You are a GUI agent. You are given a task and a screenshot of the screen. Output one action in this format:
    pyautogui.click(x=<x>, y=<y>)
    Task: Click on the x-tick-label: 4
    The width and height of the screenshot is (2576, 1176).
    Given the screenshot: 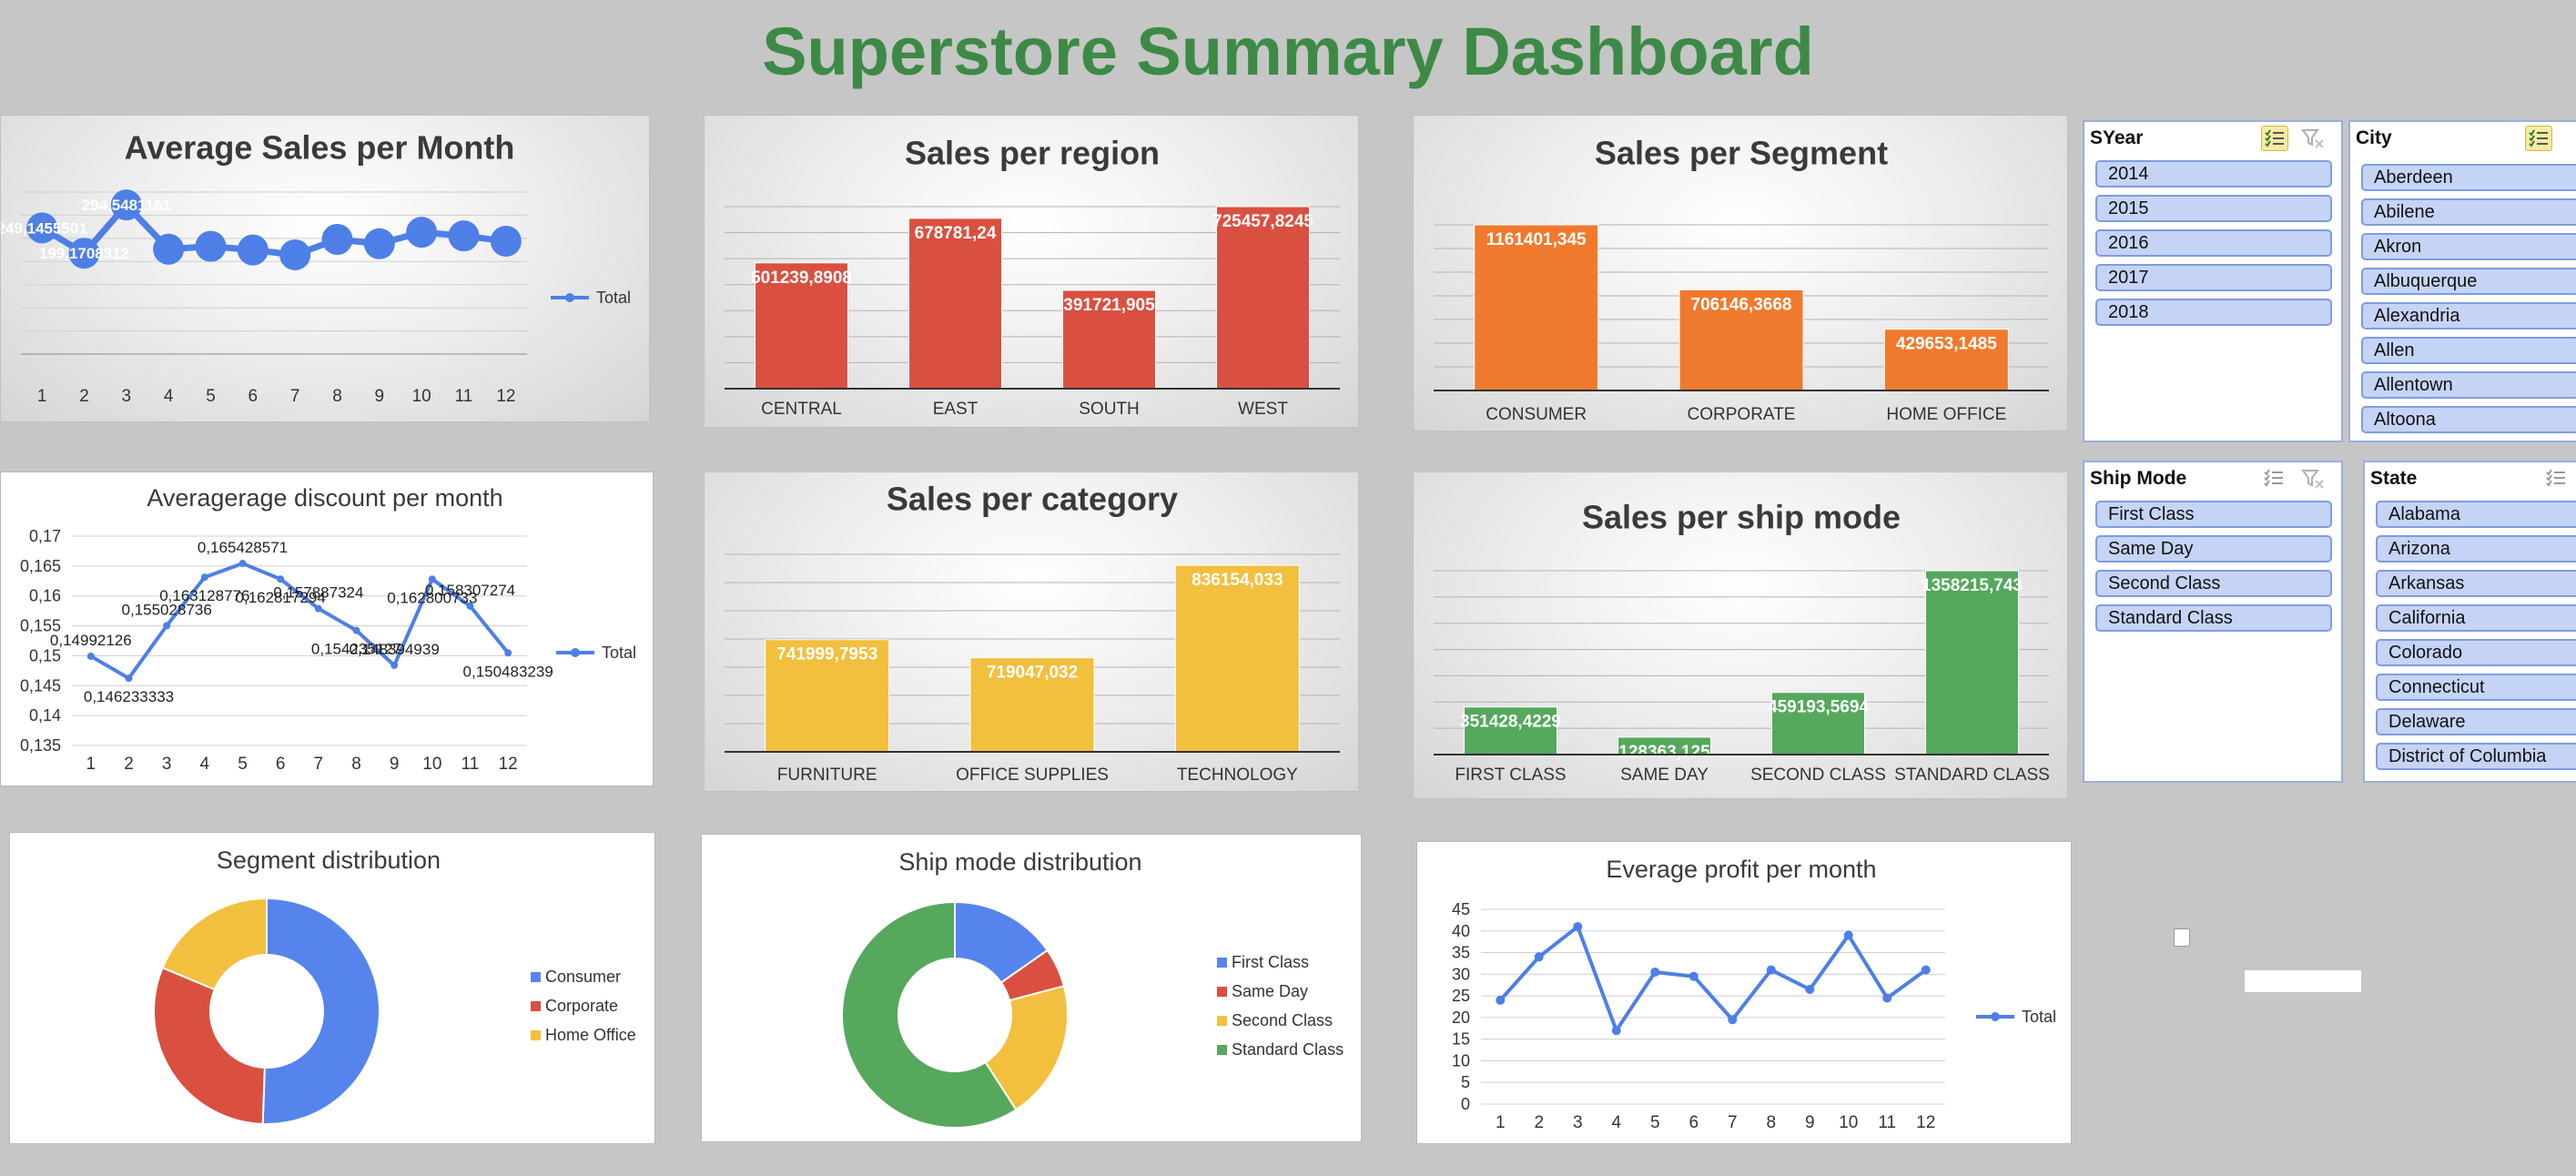 What is the action you would take?
    pyautogui.click(x=1616, y=1122)
    